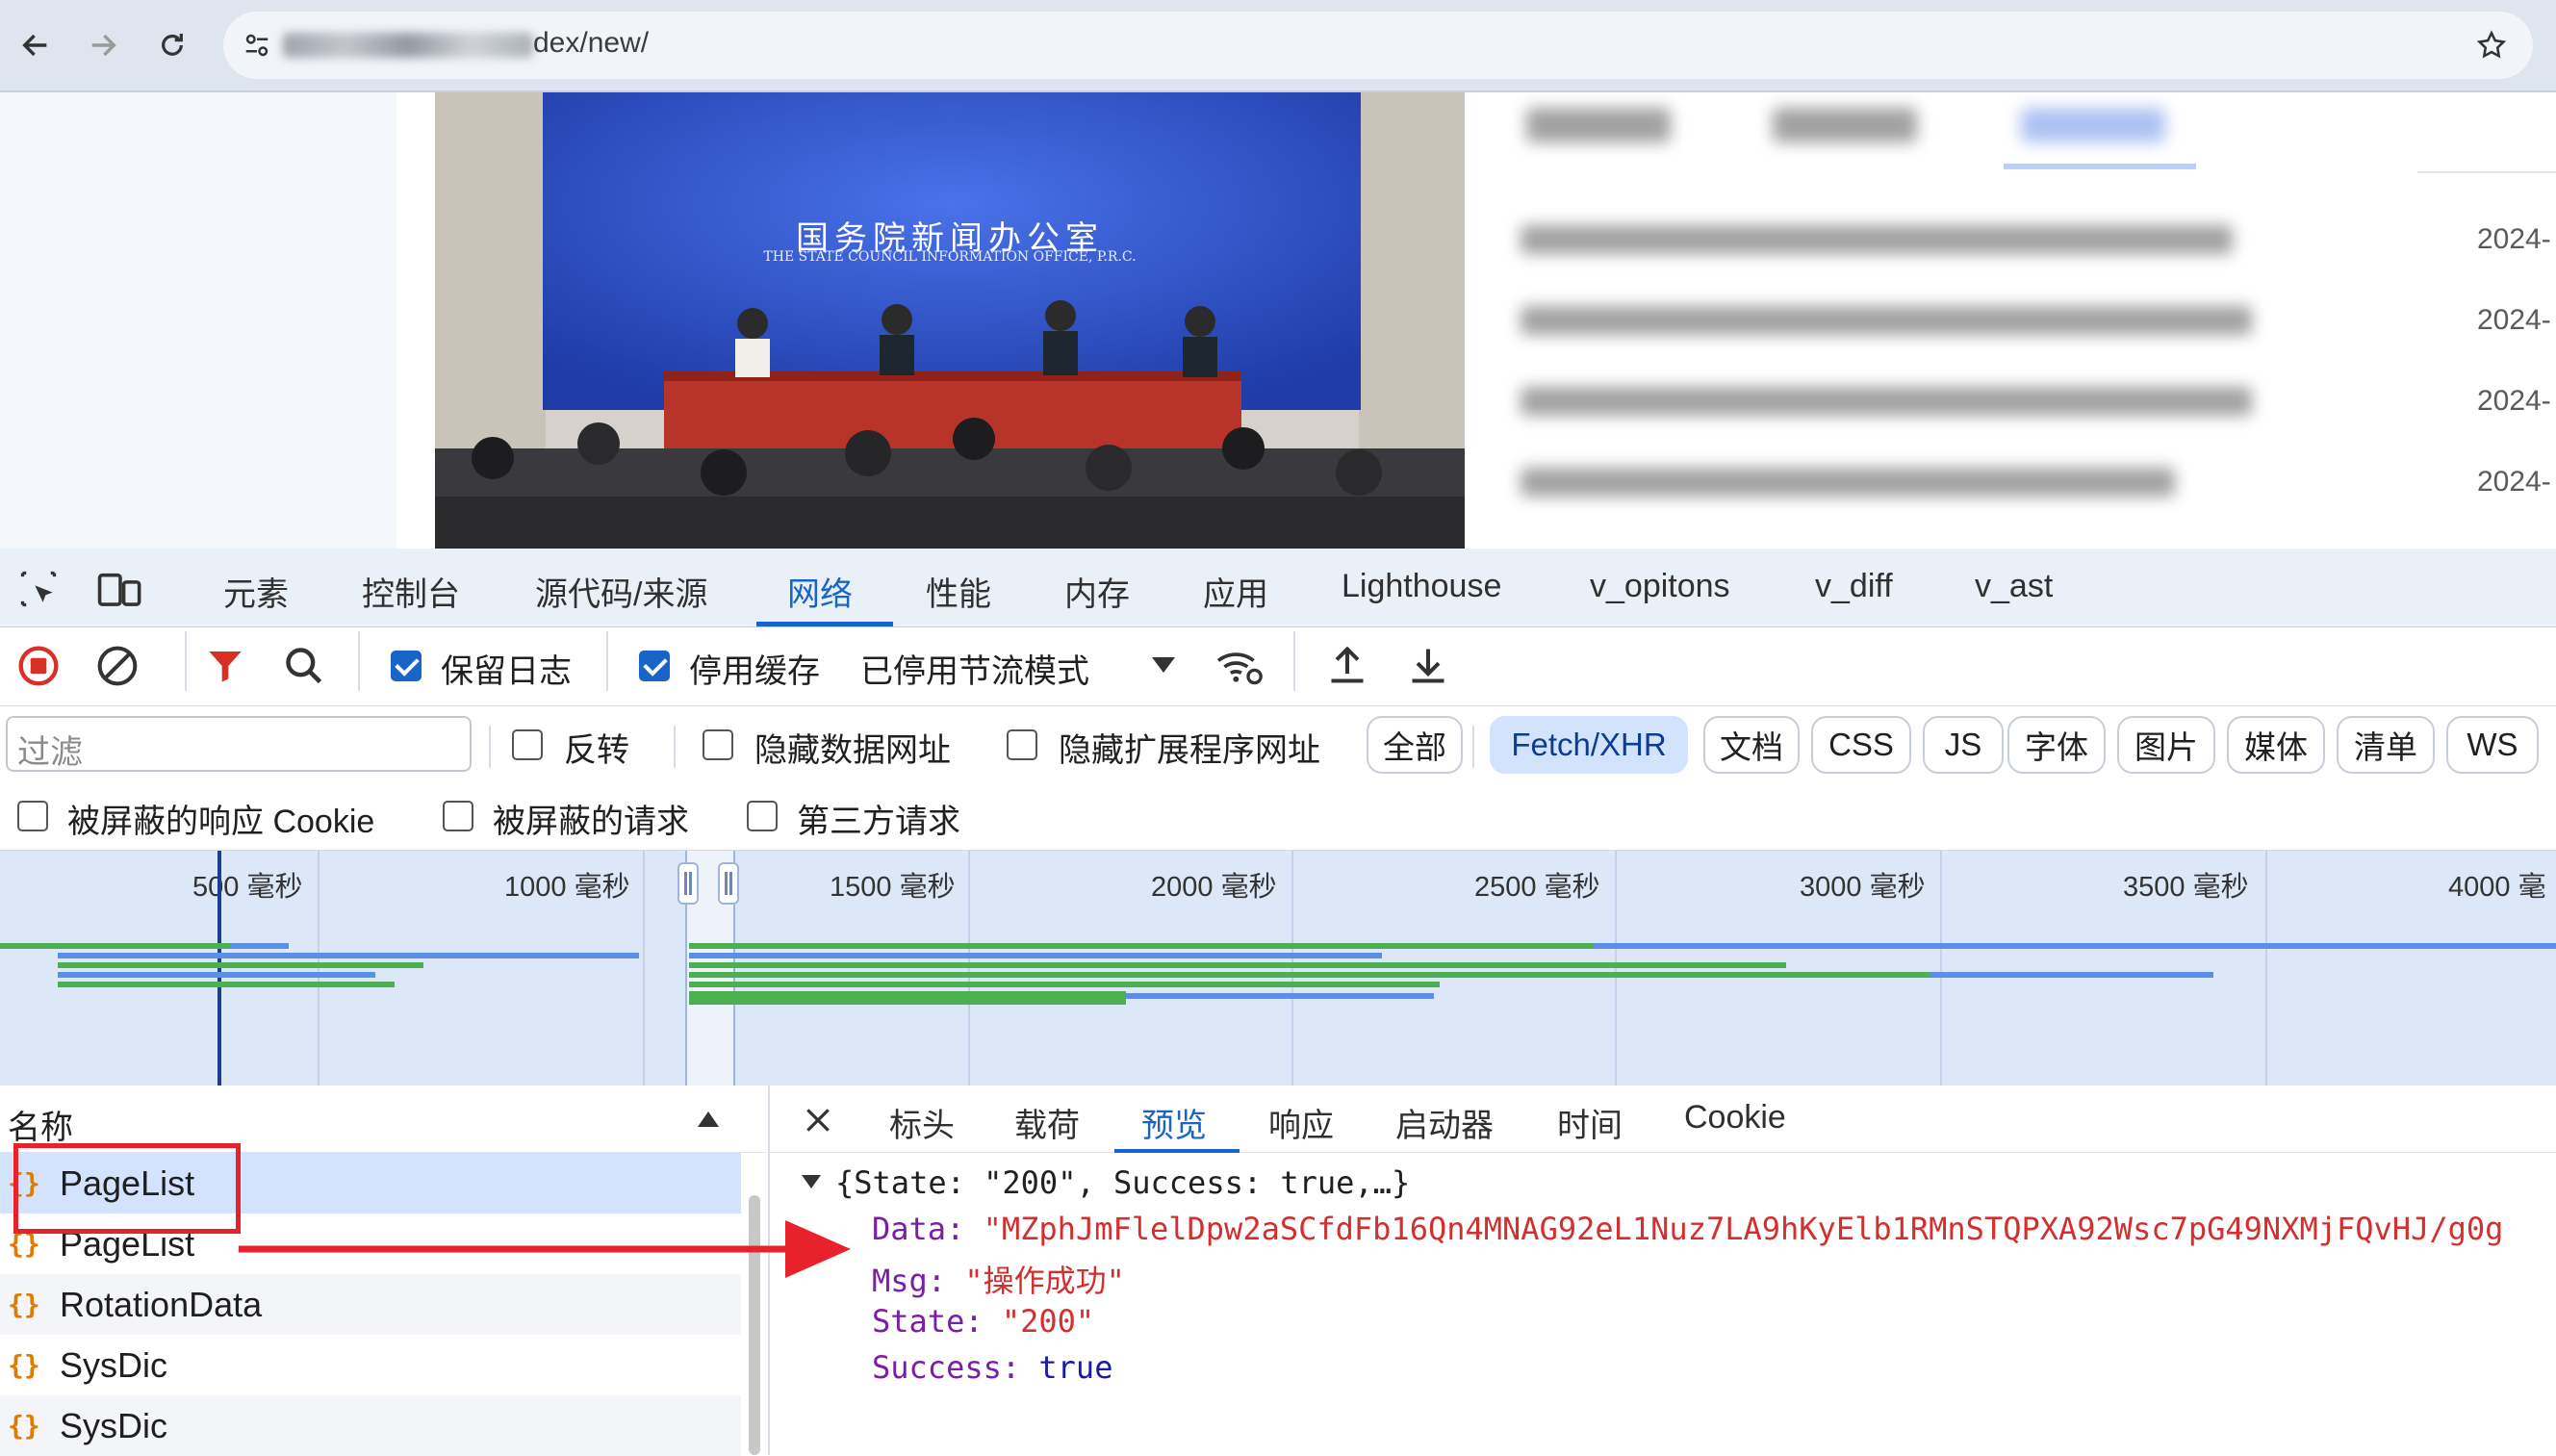 Image resolution: width=2556 pixels, height=1456 pixels. Describe the element at coordinates (117, 668) in the screenshot. I see `clear-icon` at that location.